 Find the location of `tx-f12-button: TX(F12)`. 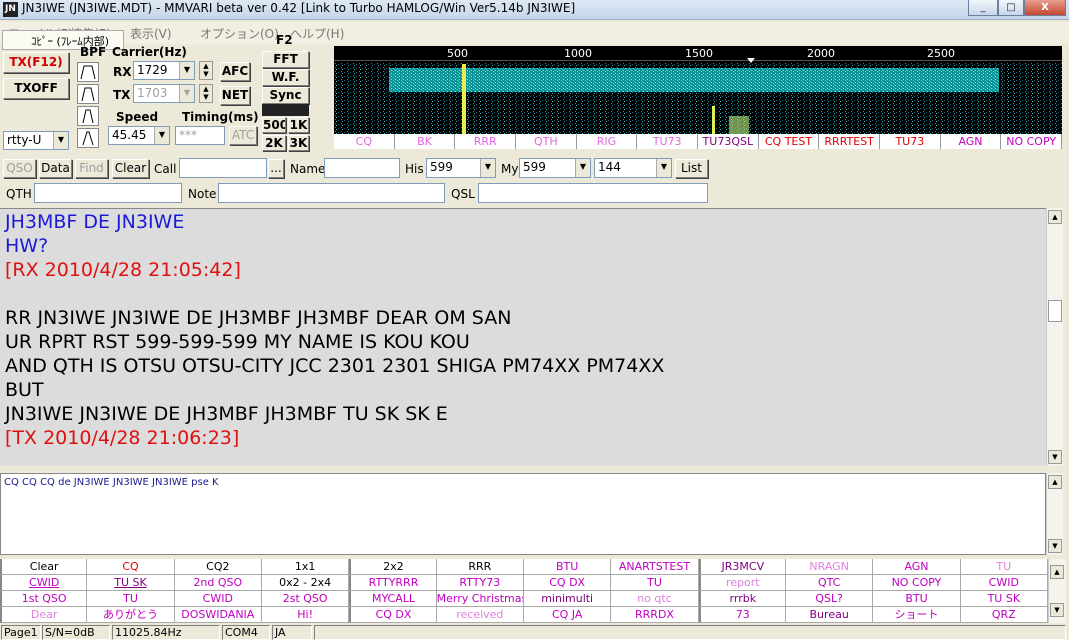

tx-f12-button: TX(F12) is located at coordinates (36, 62).